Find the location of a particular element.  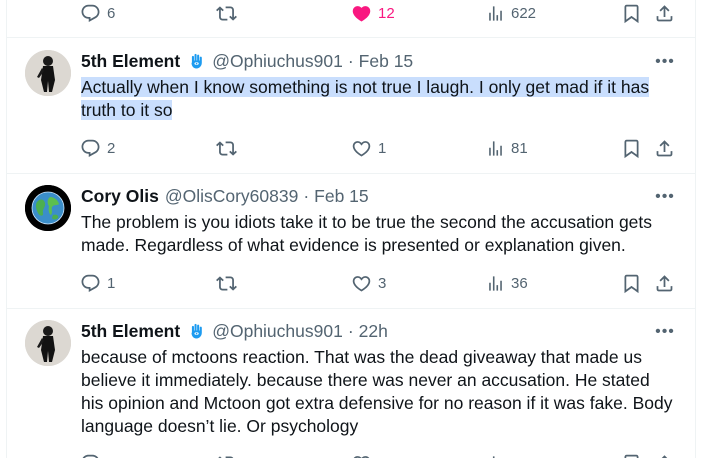

views-button: 622 is located at coordinates (511, 13).